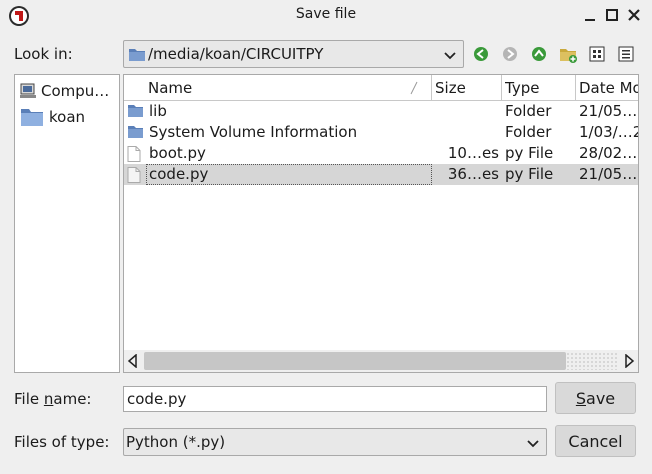 The width and height of the screenshot is (652, 474). I want to click on save-button: Save, so click(595, 398).